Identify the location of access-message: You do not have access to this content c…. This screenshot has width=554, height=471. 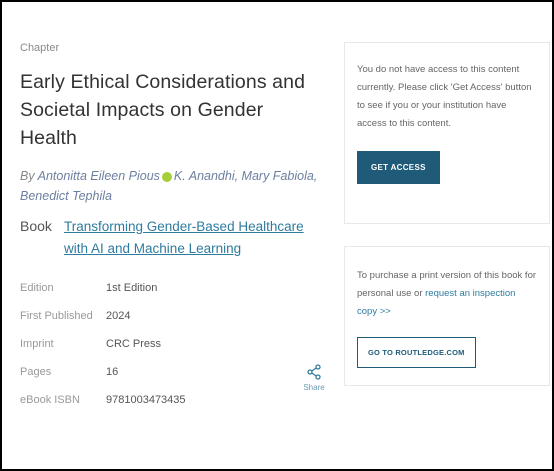
(444, 96).